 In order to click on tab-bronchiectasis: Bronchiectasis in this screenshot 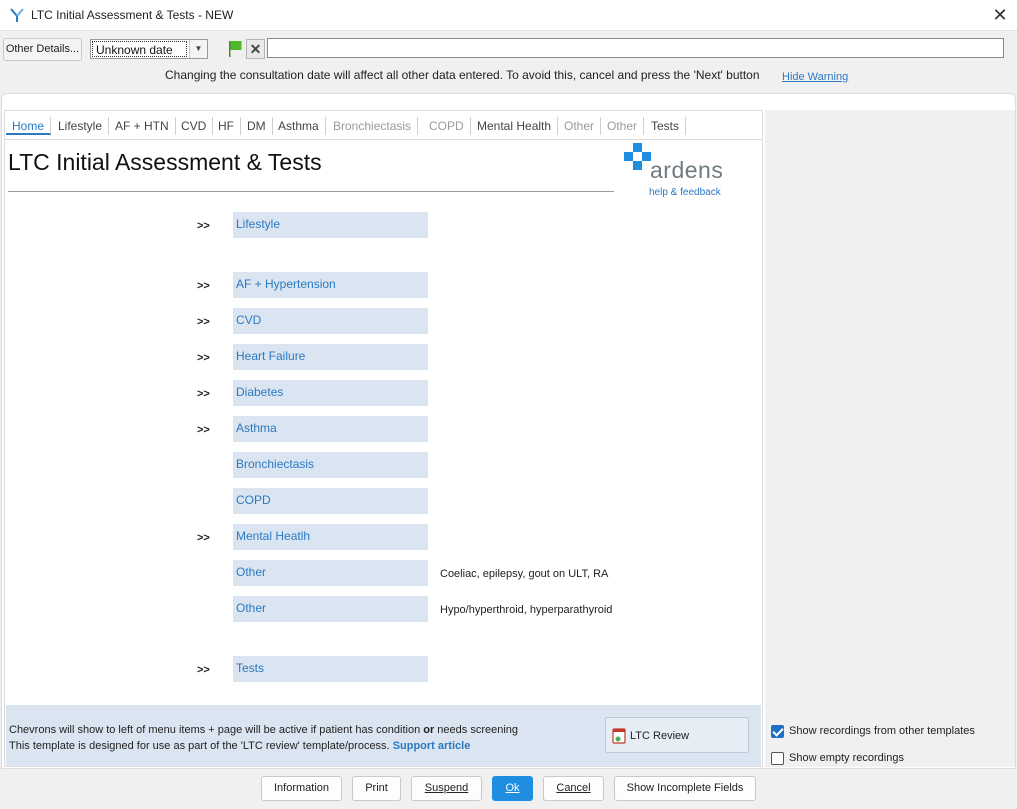, I will do `click(373, 126)`.